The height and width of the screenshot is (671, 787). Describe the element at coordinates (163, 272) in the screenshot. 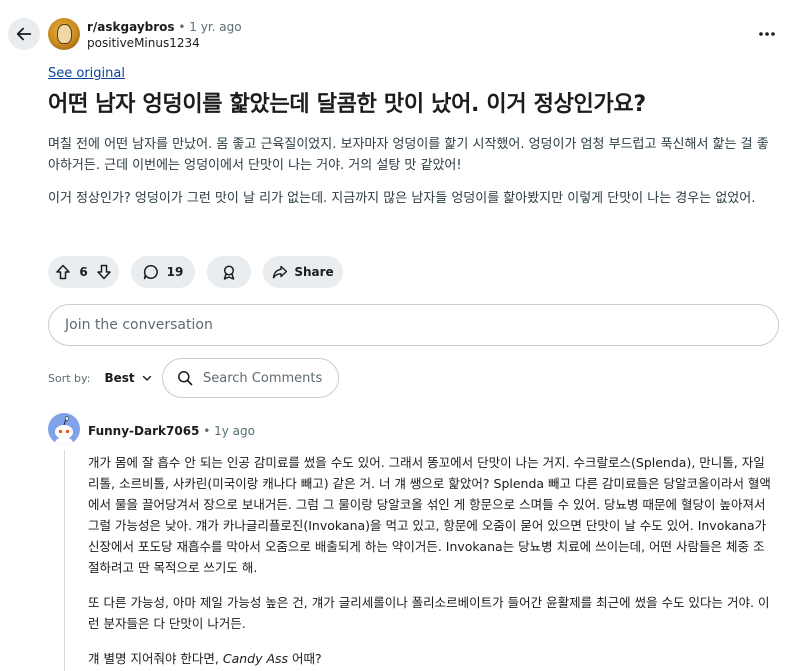

I see `comments-button: 19` at that location.